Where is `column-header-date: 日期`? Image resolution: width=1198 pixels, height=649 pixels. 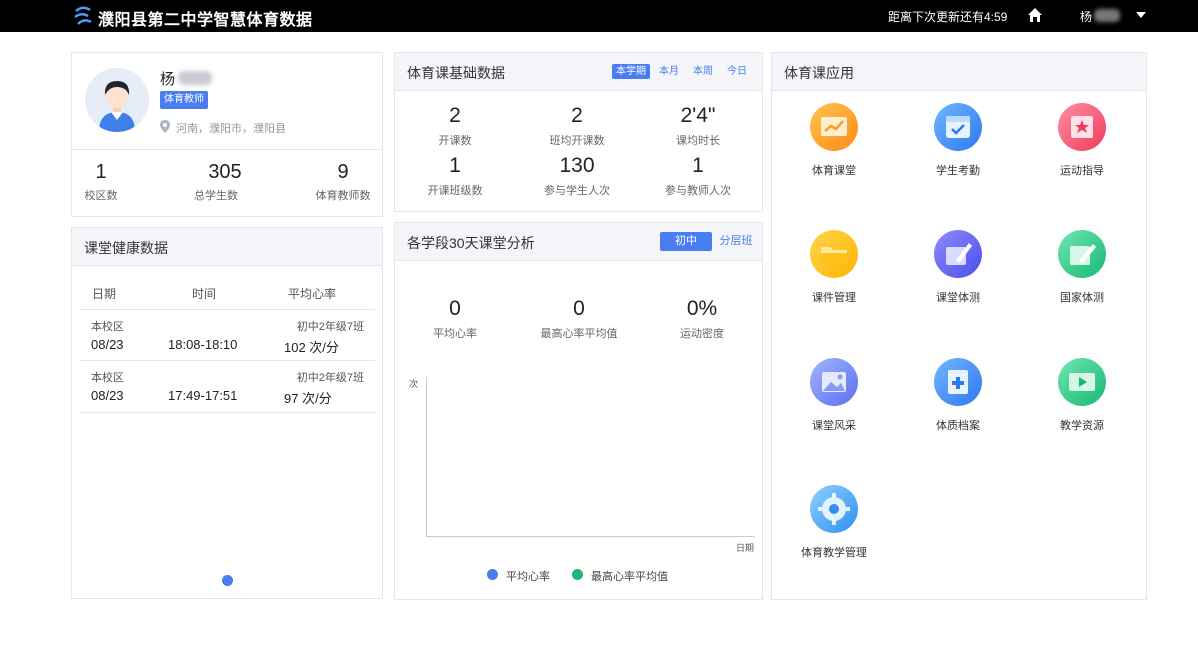
column-header-date: 日期 is located at coordinates (104, 294).